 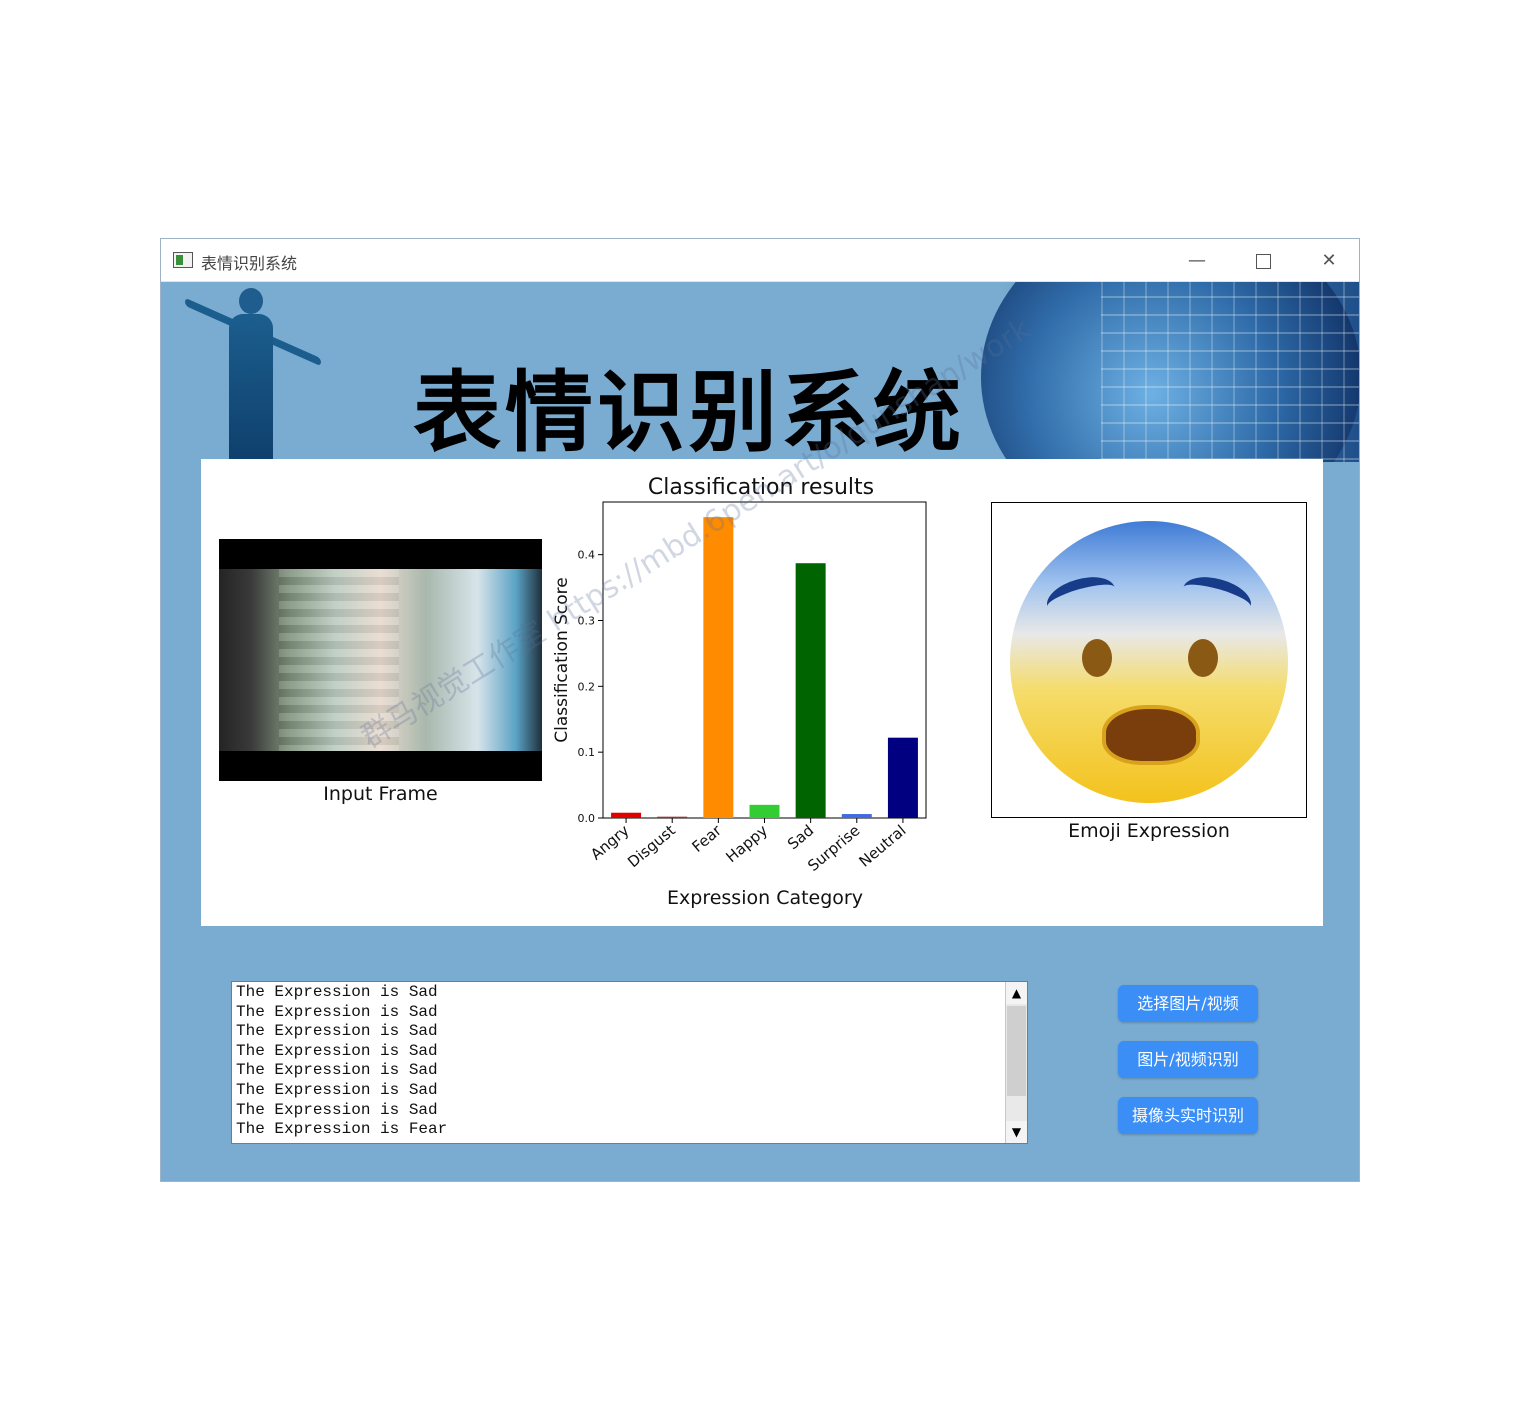 What do you see at coordinates (1149, 831) in the screenshot?
I see `emoji-caption: Emoji Expression` at bounding box center [1149, 831].